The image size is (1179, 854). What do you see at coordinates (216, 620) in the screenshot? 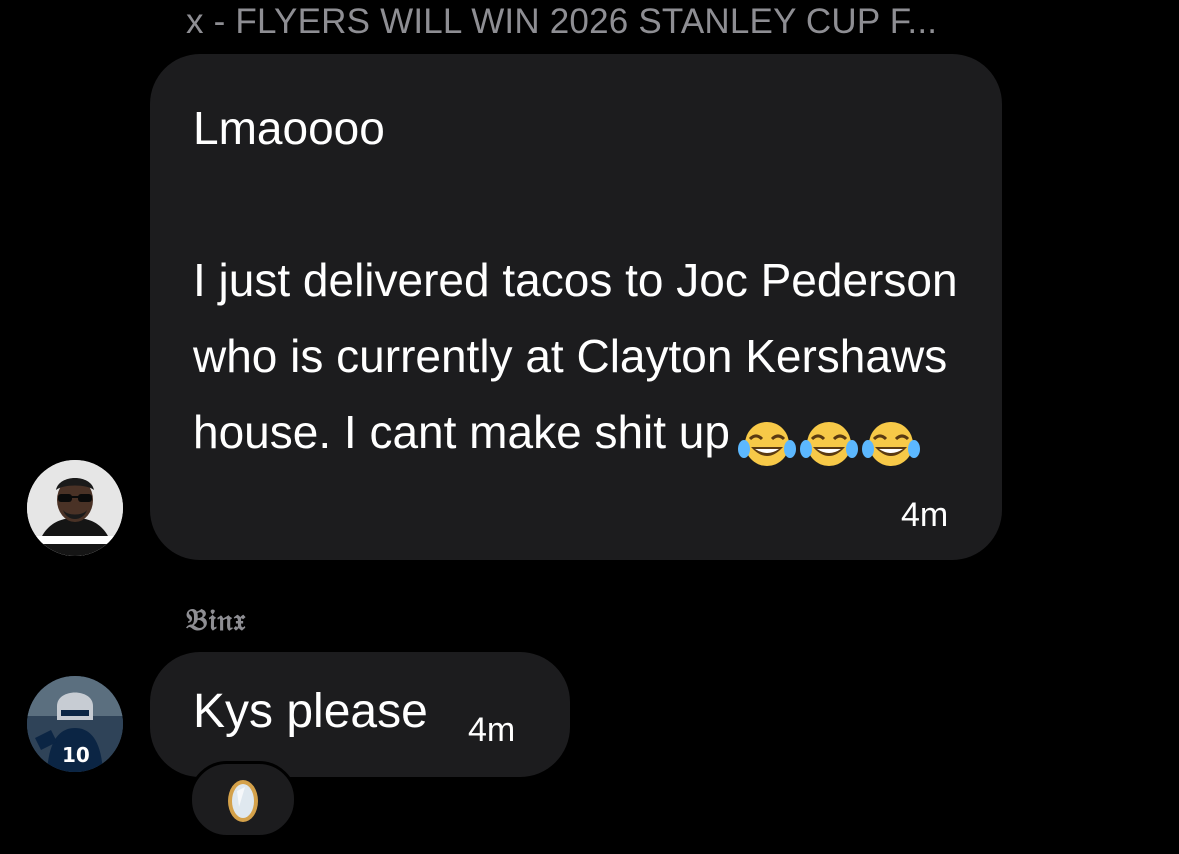
I see `sender-name-2: 𝔅𝔦𝔫𝔵` at bounding box center [216, 620].